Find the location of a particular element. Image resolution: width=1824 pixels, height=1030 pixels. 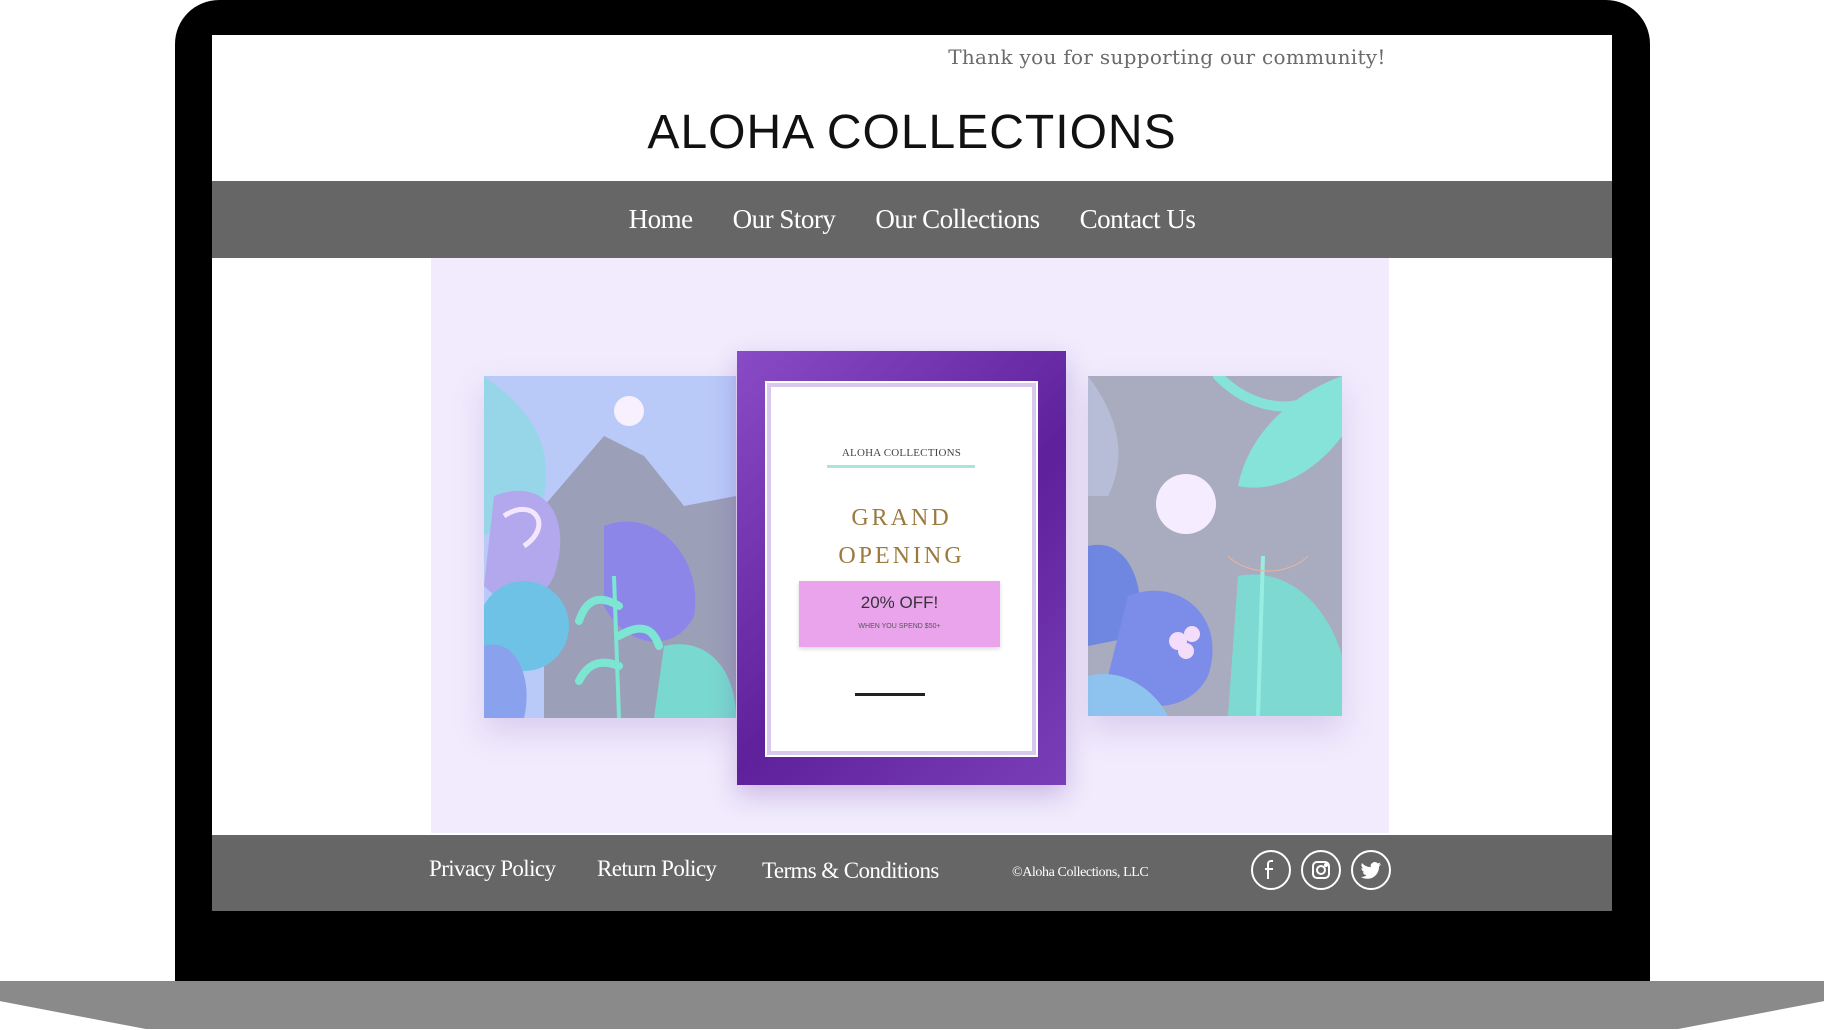

nav-our-story: Our Story is located at coordinates (784, 219).